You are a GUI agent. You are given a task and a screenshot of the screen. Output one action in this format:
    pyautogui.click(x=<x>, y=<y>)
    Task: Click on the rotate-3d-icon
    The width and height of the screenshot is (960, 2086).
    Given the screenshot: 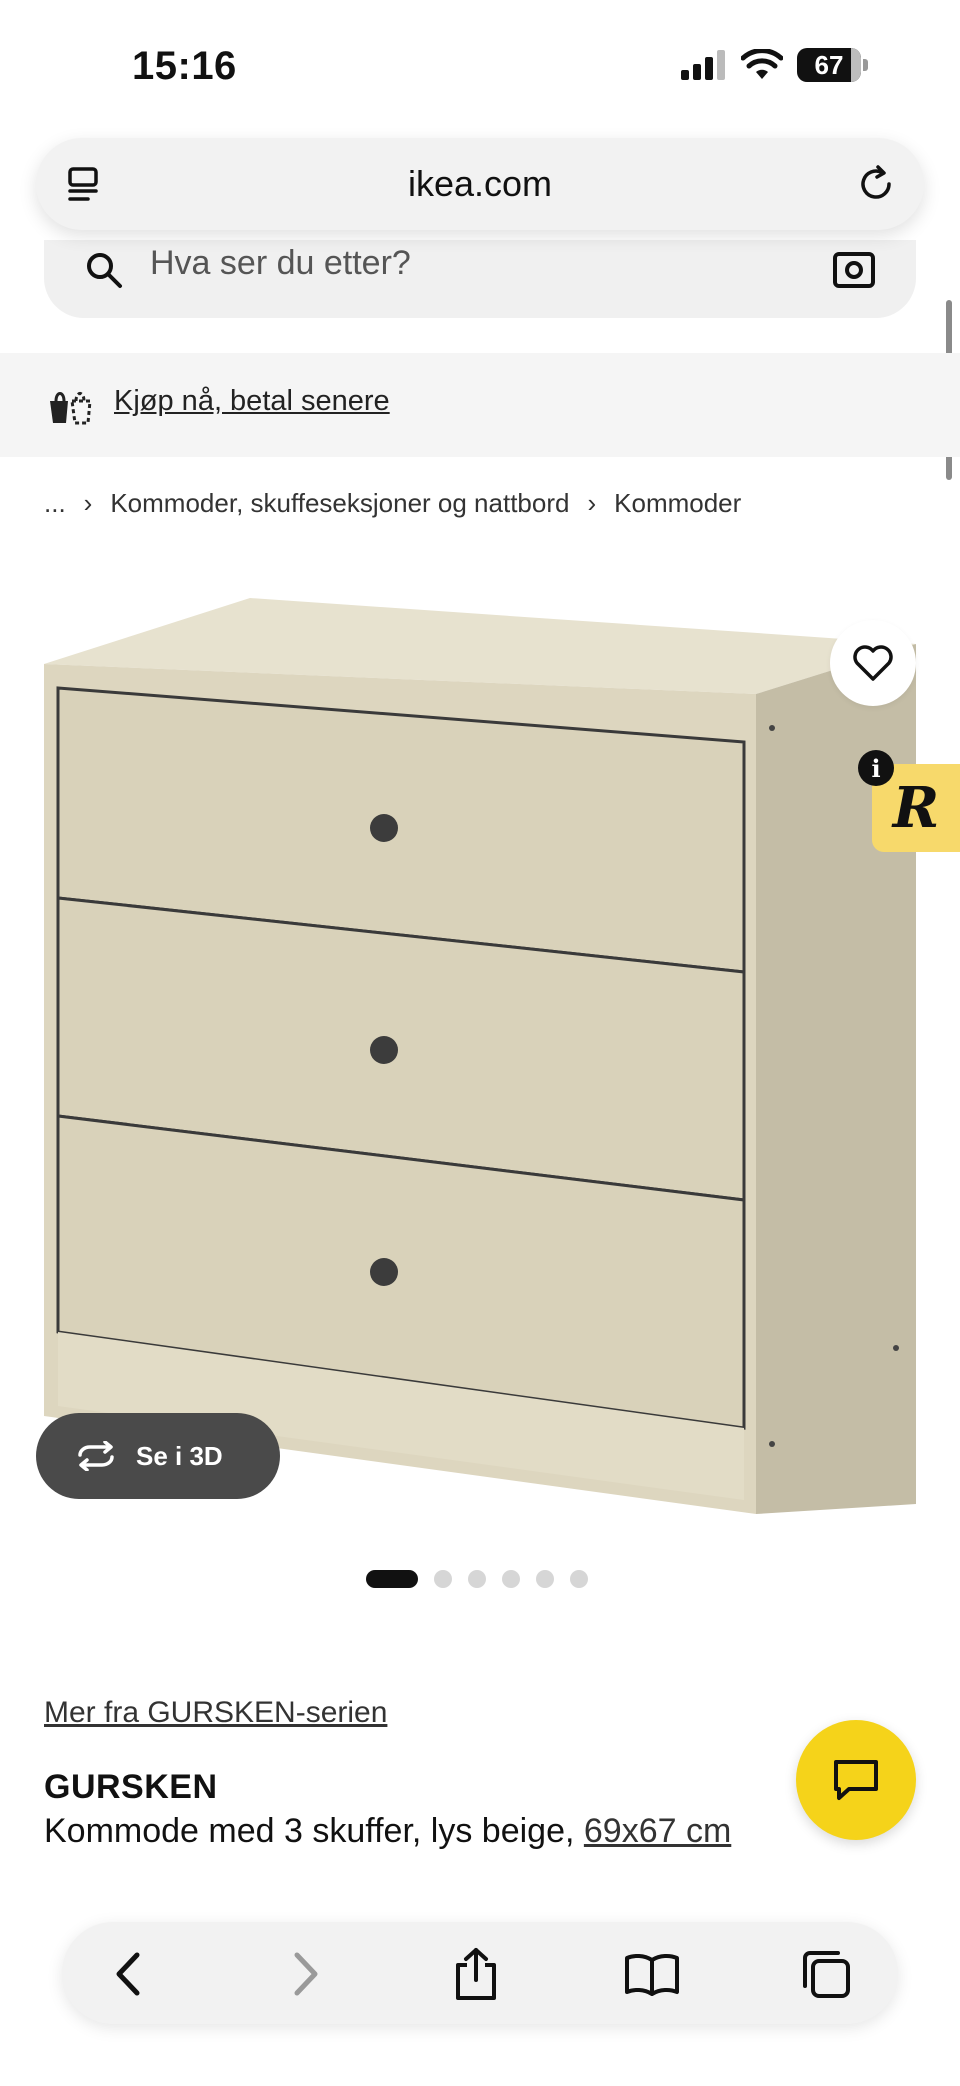 What is the action you would take?
    pyautogui.click(x=96, y=1456)
    